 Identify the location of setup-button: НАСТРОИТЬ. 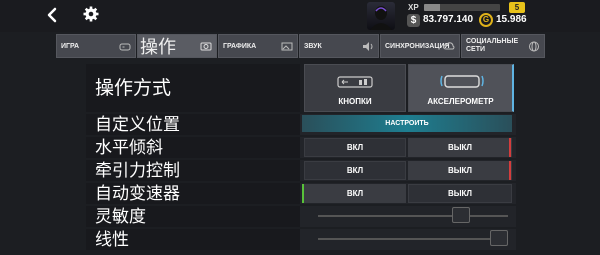
(407, 123).